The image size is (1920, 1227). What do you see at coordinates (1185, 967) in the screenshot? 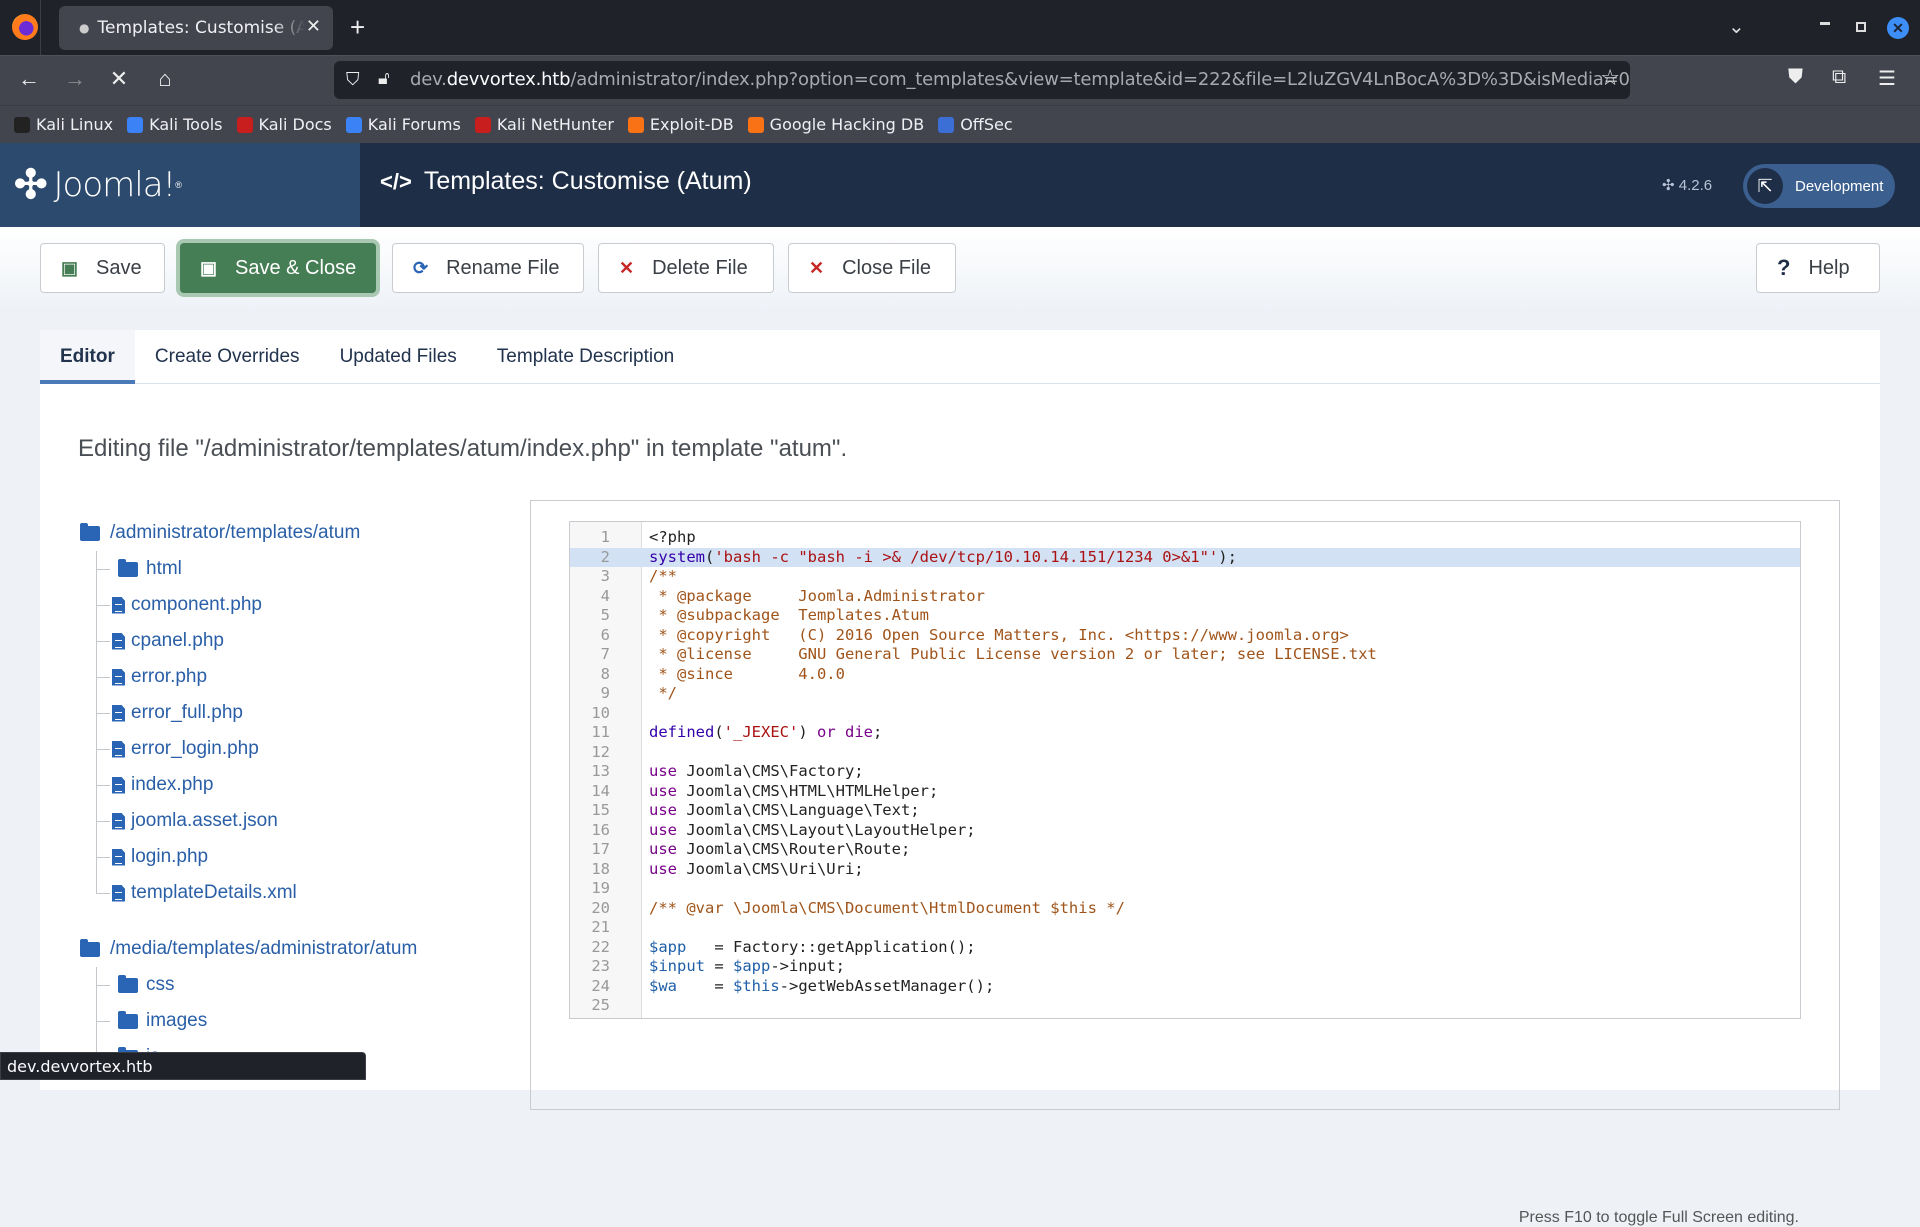
I see `code-line: 23 $input = $app->input;` at bounding box center [1185, 967].